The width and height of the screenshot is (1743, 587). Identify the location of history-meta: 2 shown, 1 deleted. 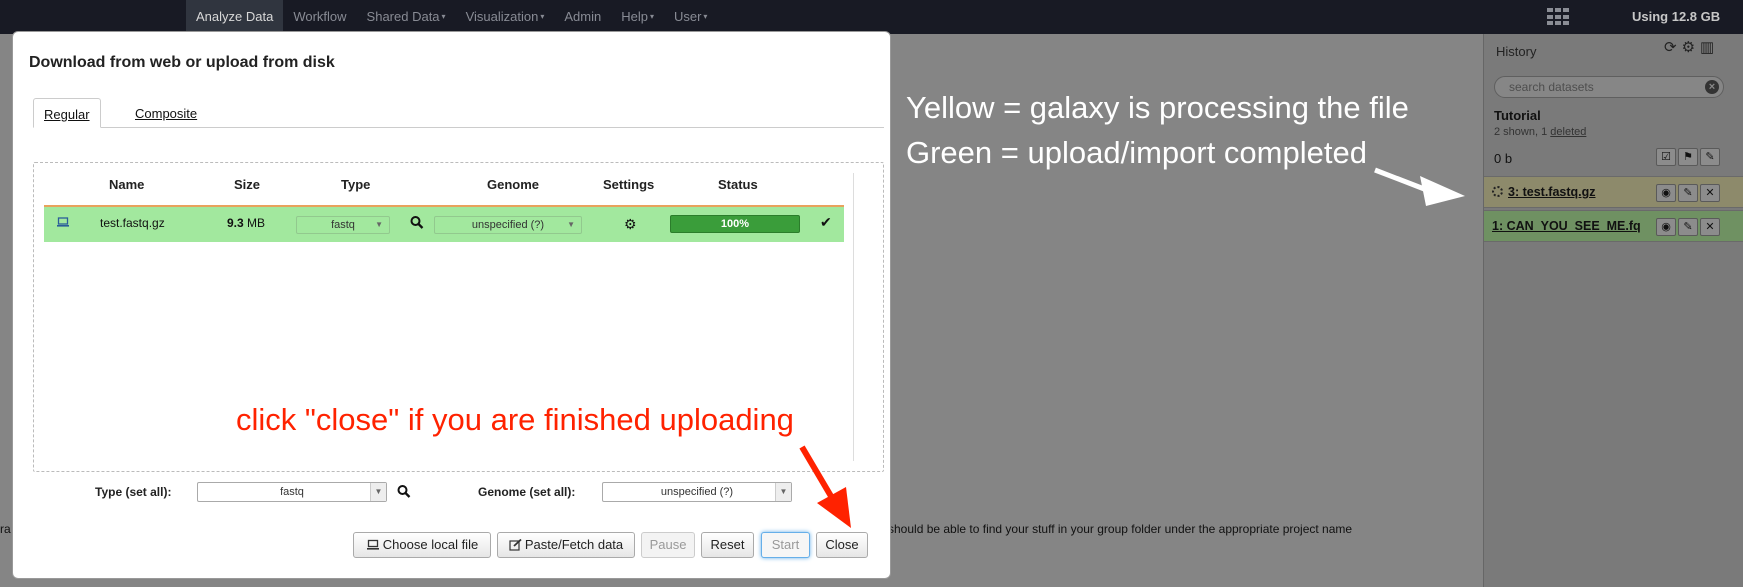
(1540, 132).